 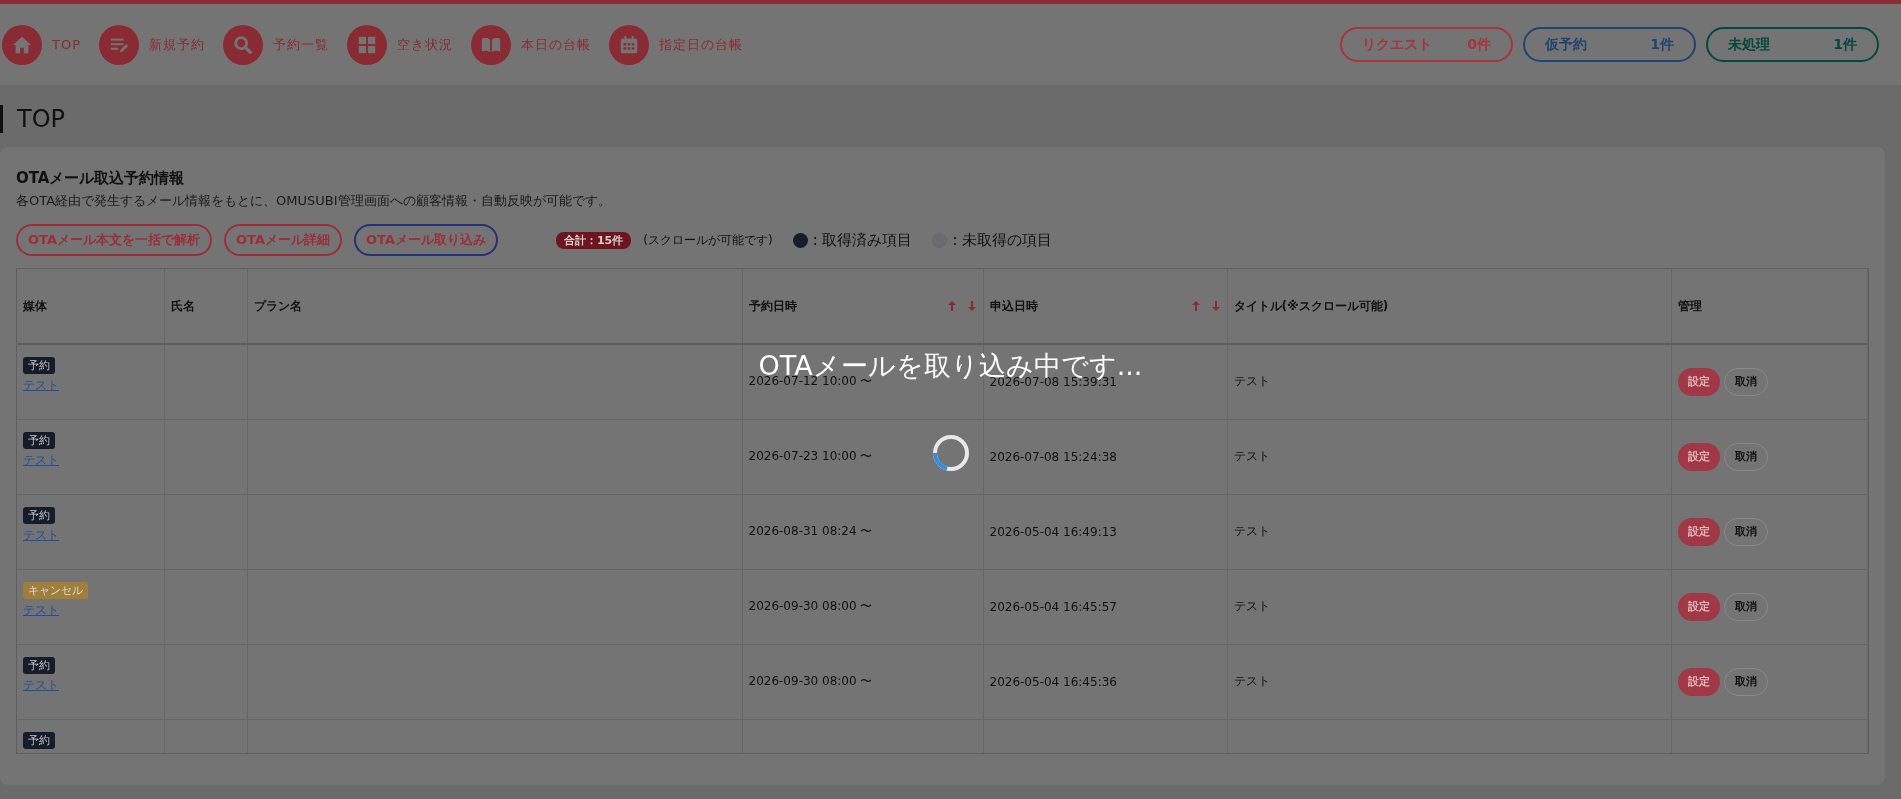 I want to click on status-counter-button: 仮予約 1件, so click(x=1609, y=44).